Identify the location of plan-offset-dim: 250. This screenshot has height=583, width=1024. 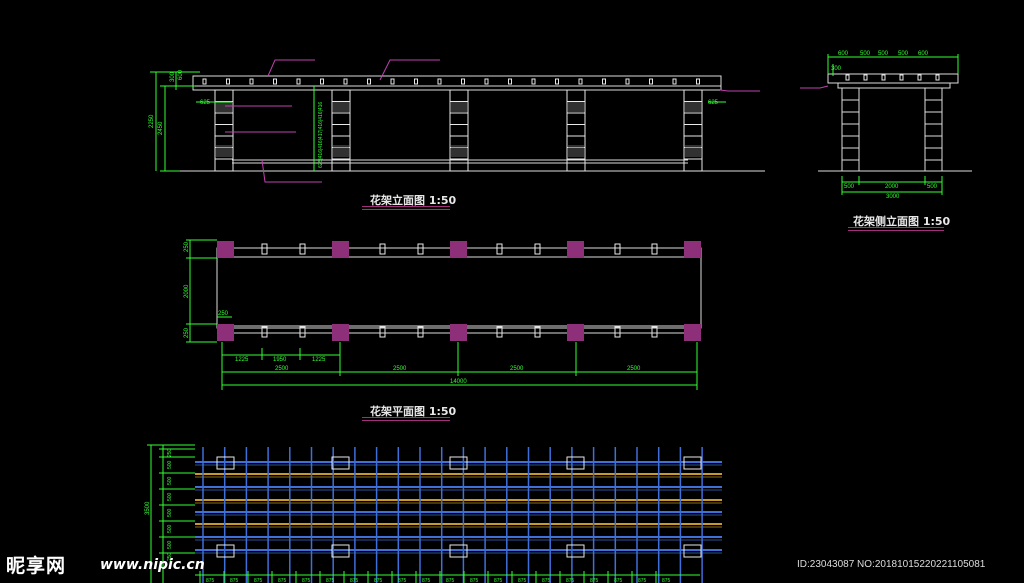
(223, 314).